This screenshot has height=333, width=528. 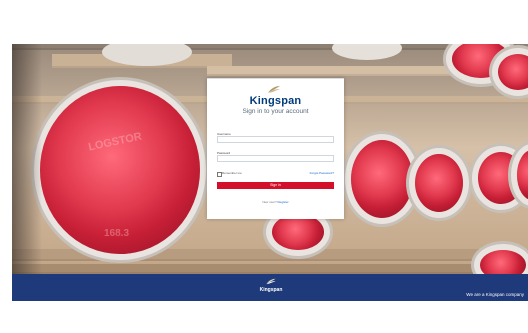 I want to click on new-user-text: New user?, so click(x=269, y=202).